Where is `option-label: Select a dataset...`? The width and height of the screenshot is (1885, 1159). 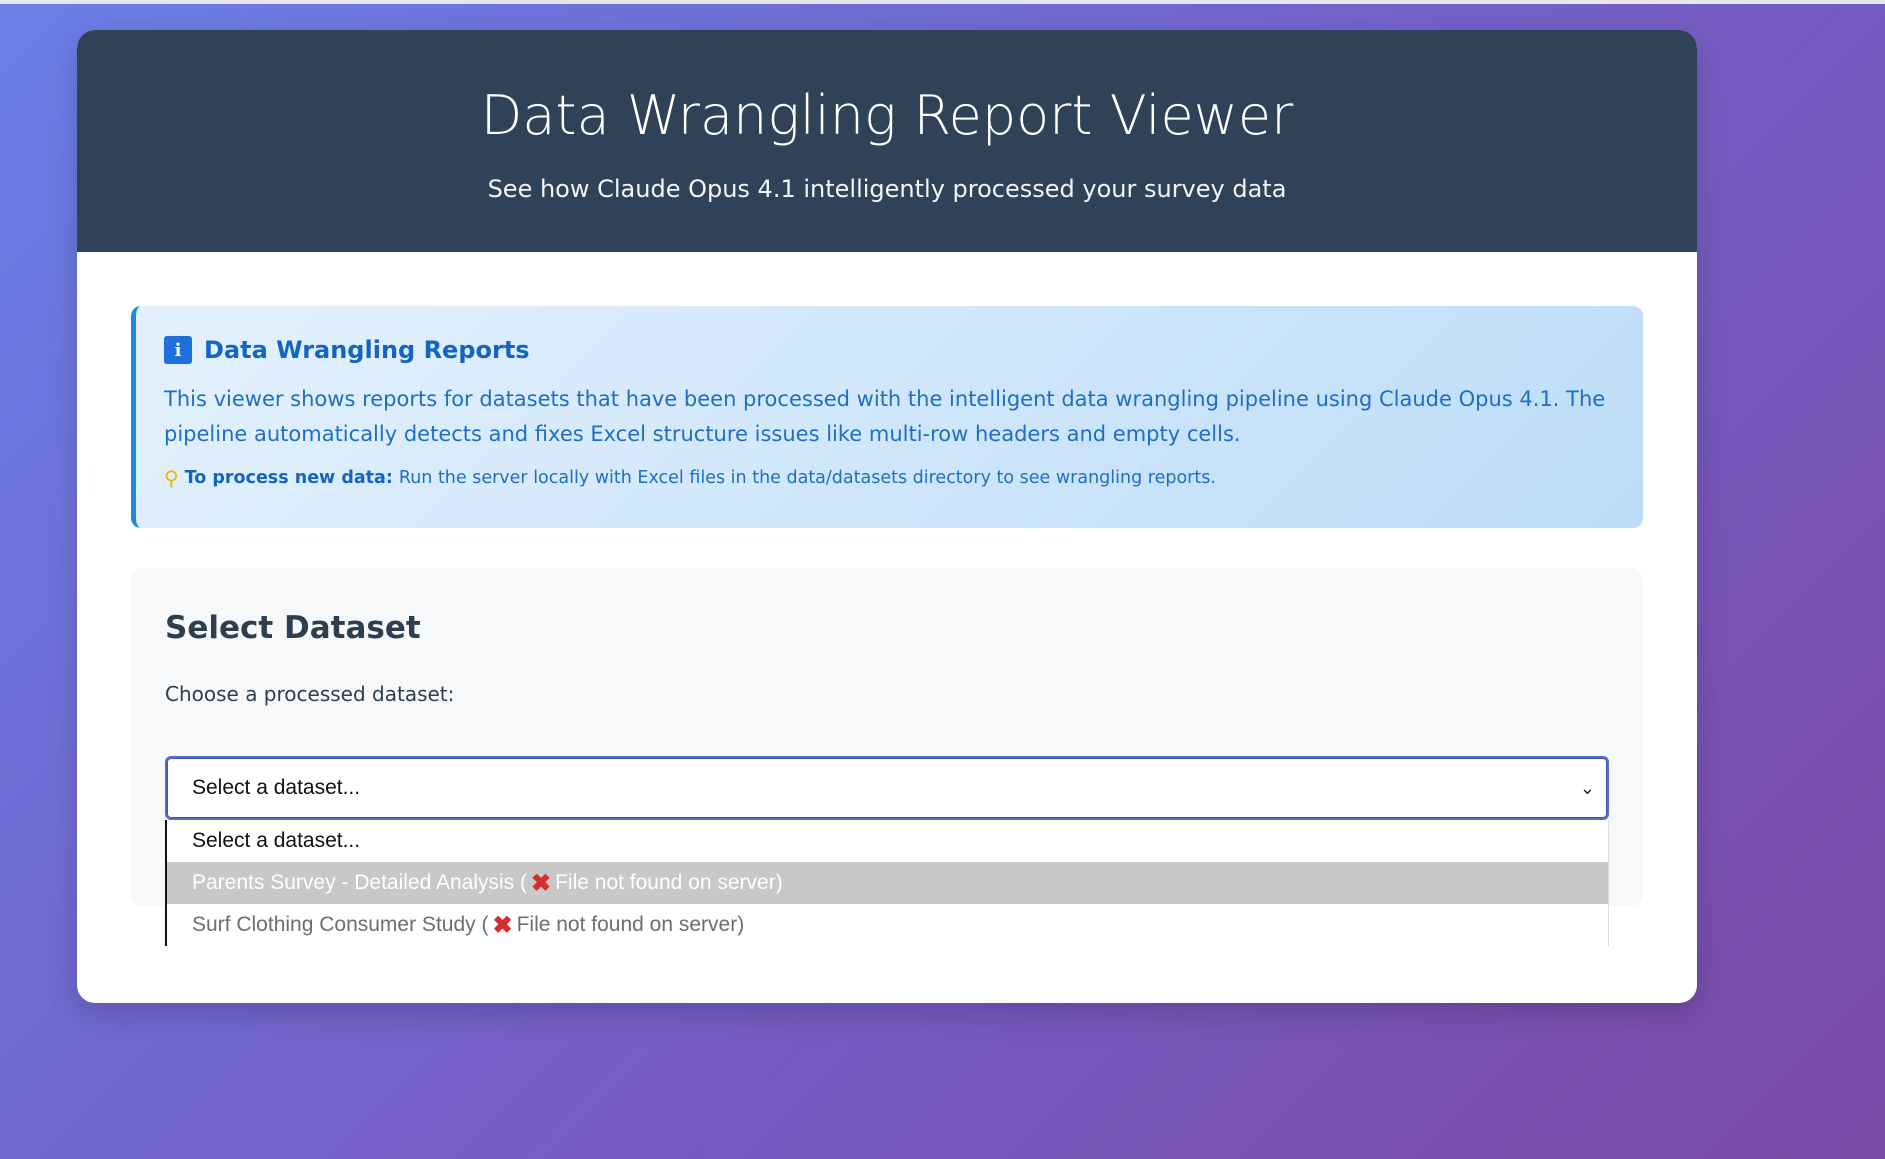
option-label: Select a dataset... is located at coordinates (276, 840).